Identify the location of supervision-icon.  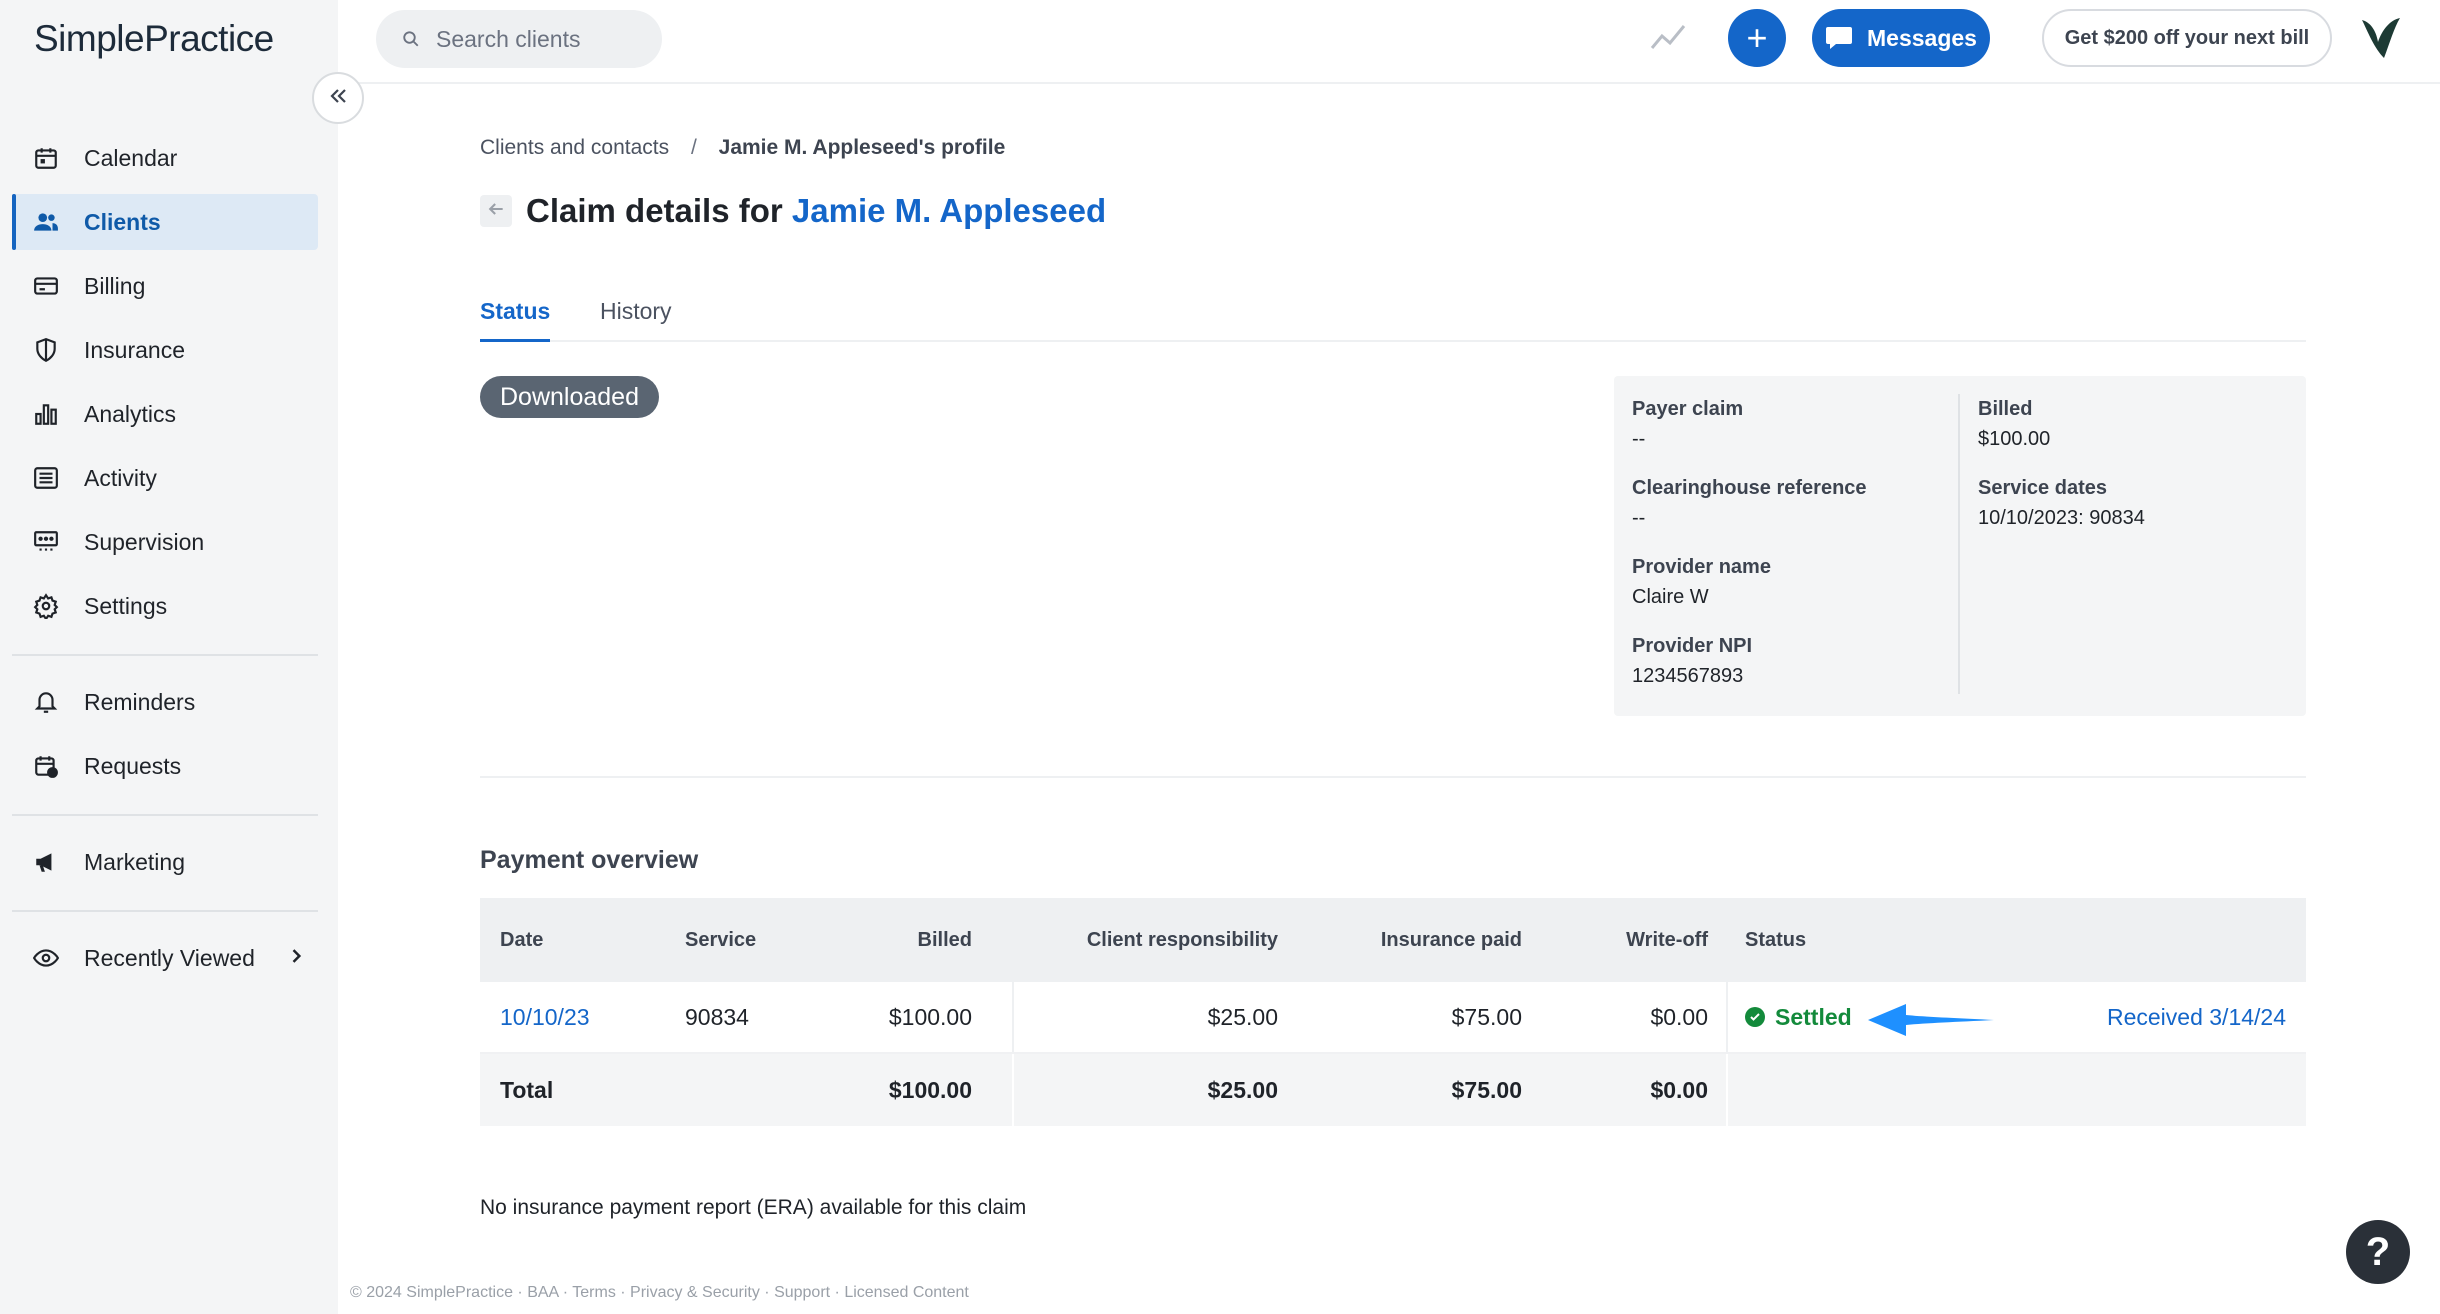
(46, 542).